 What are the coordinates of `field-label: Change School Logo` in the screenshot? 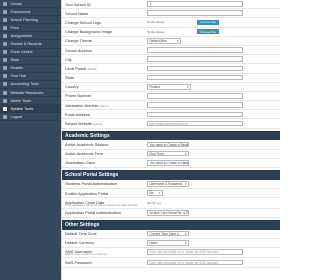 It's located at (83, 22).